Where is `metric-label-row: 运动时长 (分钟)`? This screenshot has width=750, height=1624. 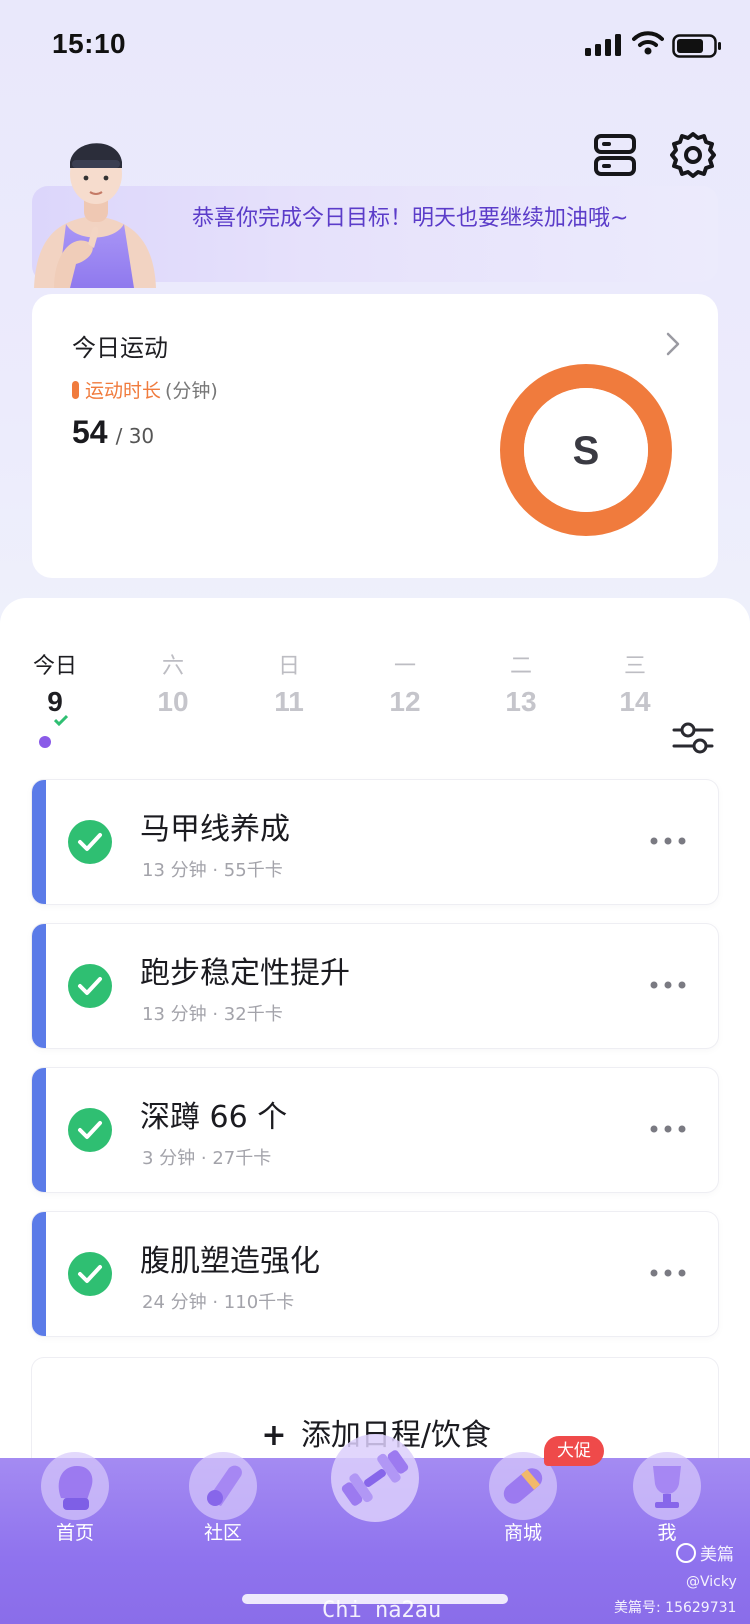
metric-label-row: 运动时长 (分钟) is located at coordinates (145, 389).